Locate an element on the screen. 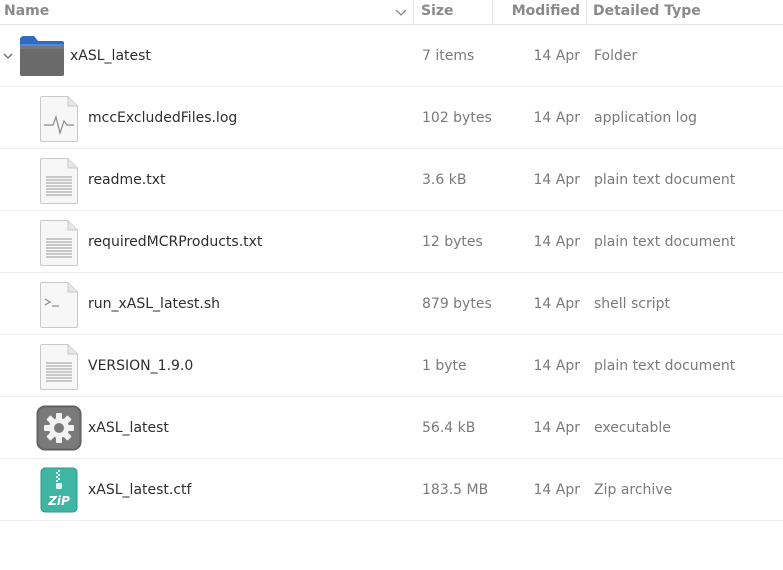 The height and width of the screenshot is (570, 783). file-row-folder: xASL_latest 7 items 14 Apr Folder is located at coordinates (391, 56).